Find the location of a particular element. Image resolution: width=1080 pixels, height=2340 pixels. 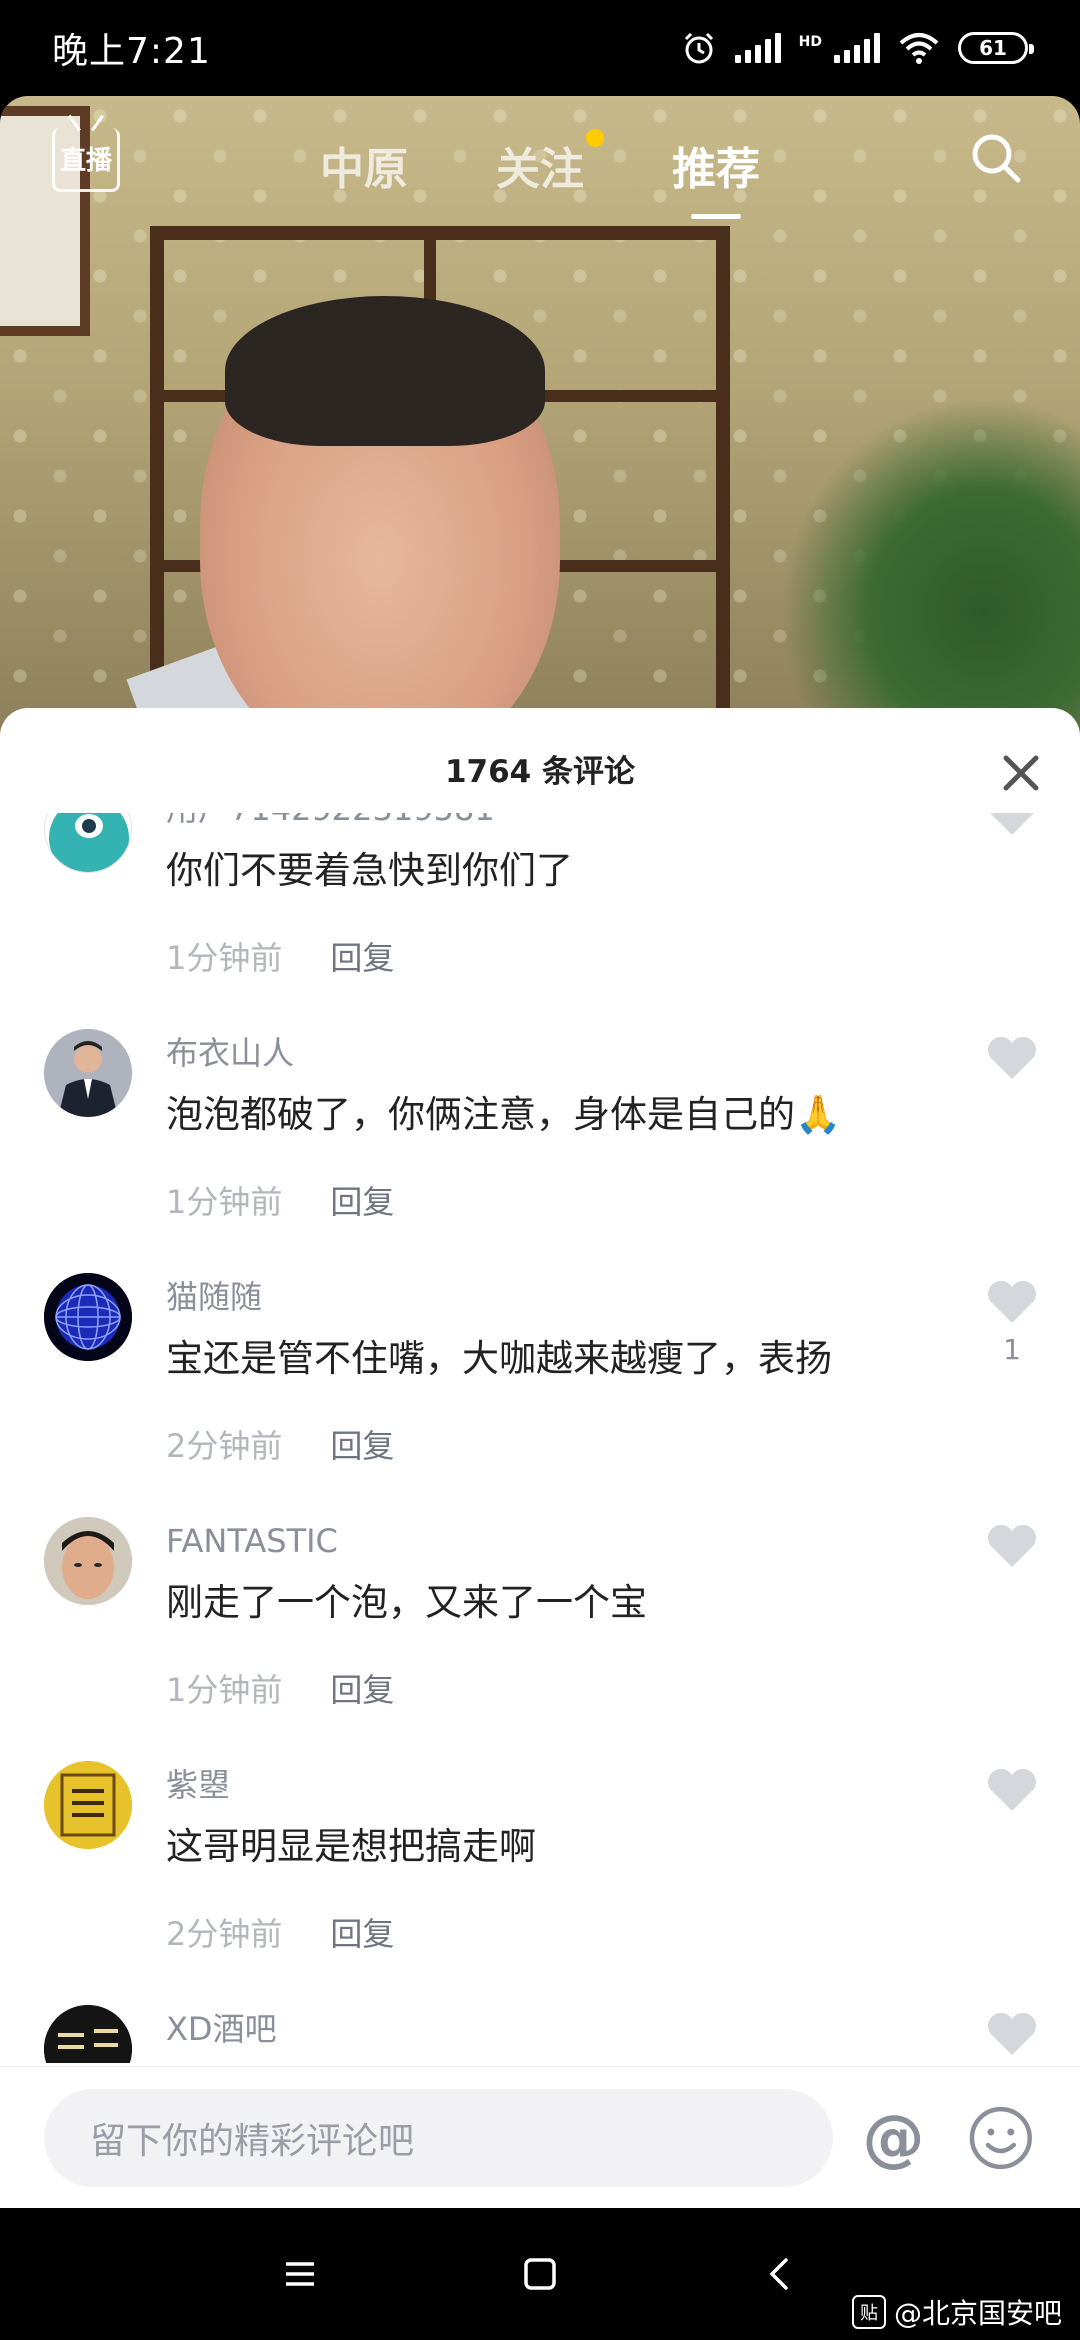

tab-following: 关注 is located at coordinates (550, 163).